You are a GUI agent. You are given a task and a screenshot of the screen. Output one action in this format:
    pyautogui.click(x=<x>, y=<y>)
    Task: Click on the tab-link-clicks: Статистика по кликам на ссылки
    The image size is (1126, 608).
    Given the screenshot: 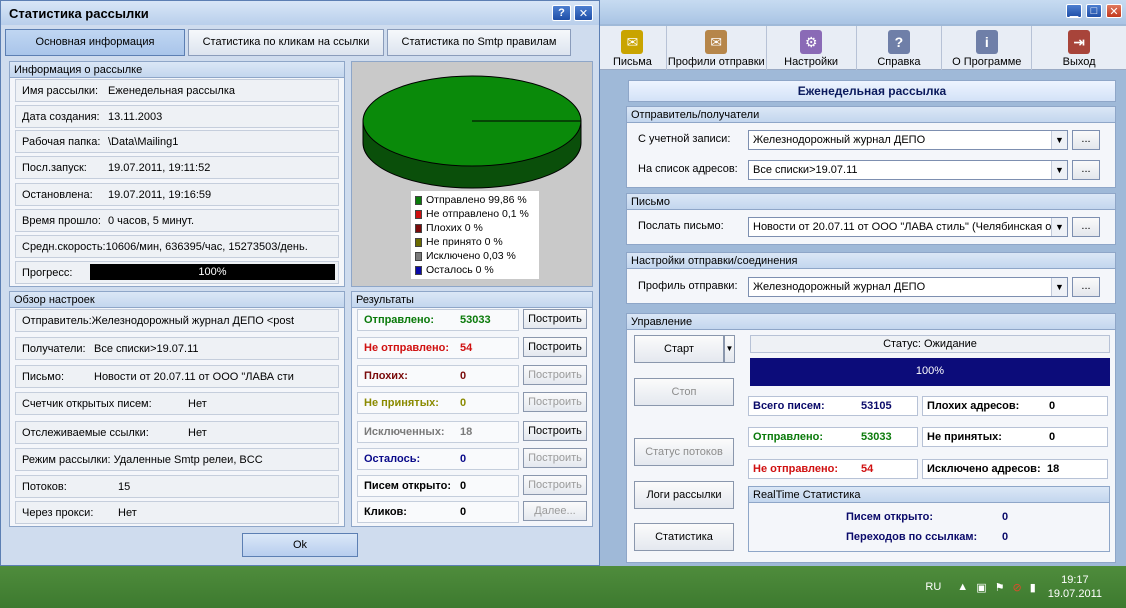 What is the action you would take?
    pyautogui.click(x=286, y=42)
    